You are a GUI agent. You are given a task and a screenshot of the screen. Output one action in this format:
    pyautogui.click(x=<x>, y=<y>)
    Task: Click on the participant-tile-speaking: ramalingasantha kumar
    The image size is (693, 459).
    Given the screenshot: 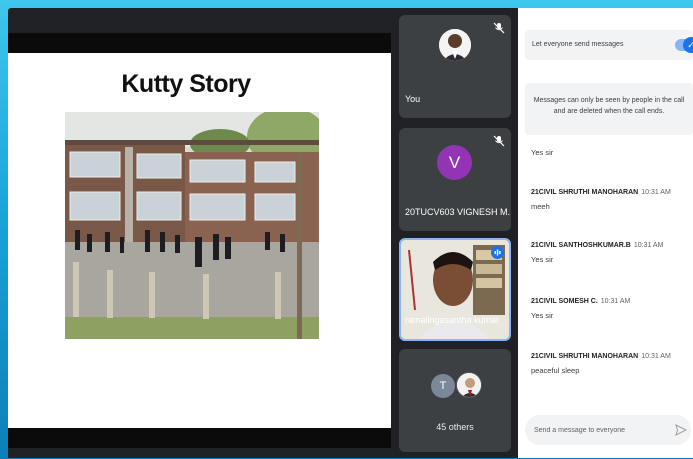 What is the action you would take?
    pyautogui.click(x=455, y=289)
    